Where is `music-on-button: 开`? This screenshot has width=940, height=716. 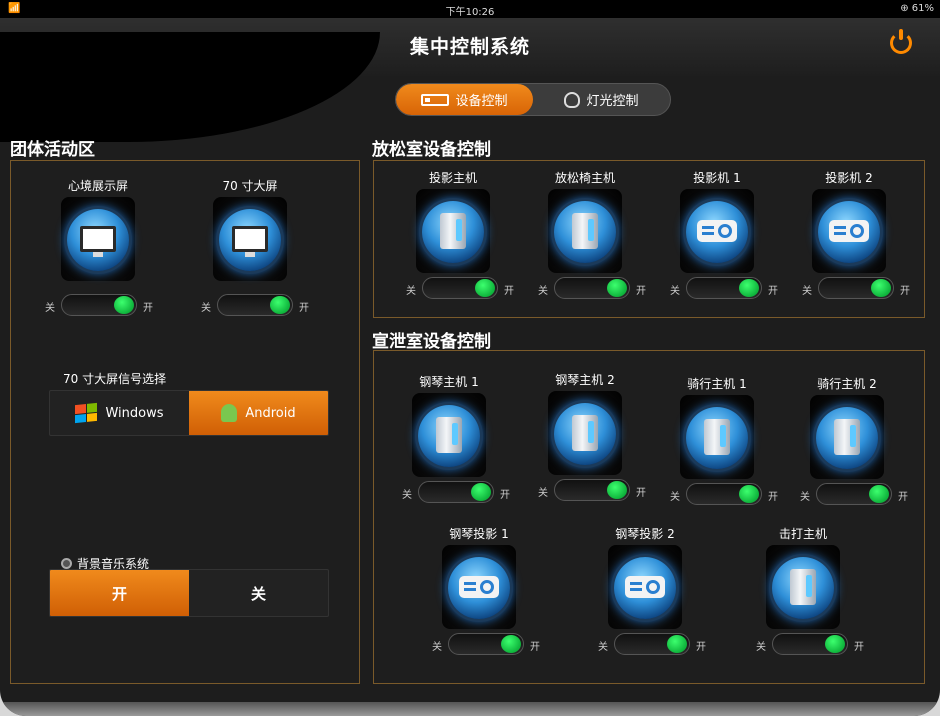
music-on-button: 开 is located at coordinates (119, 593).